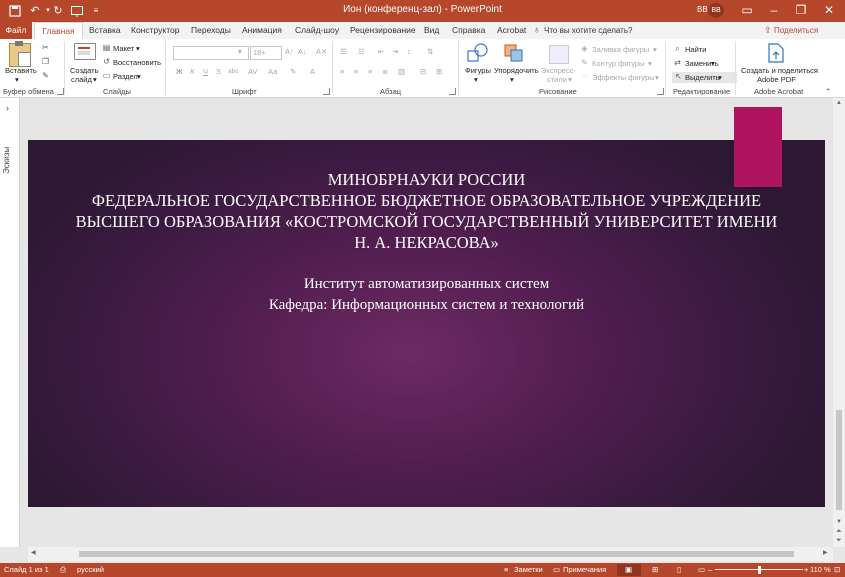  I want to click on shape-outline-button: Контур фигуры, so click(618, 63).